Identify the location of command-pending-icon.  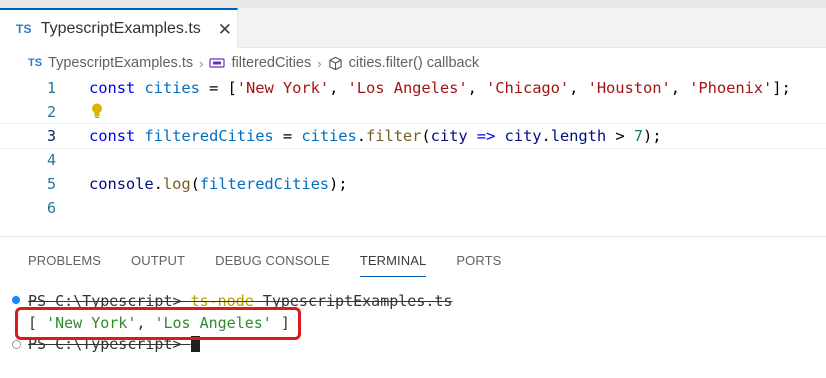
(16, 344).